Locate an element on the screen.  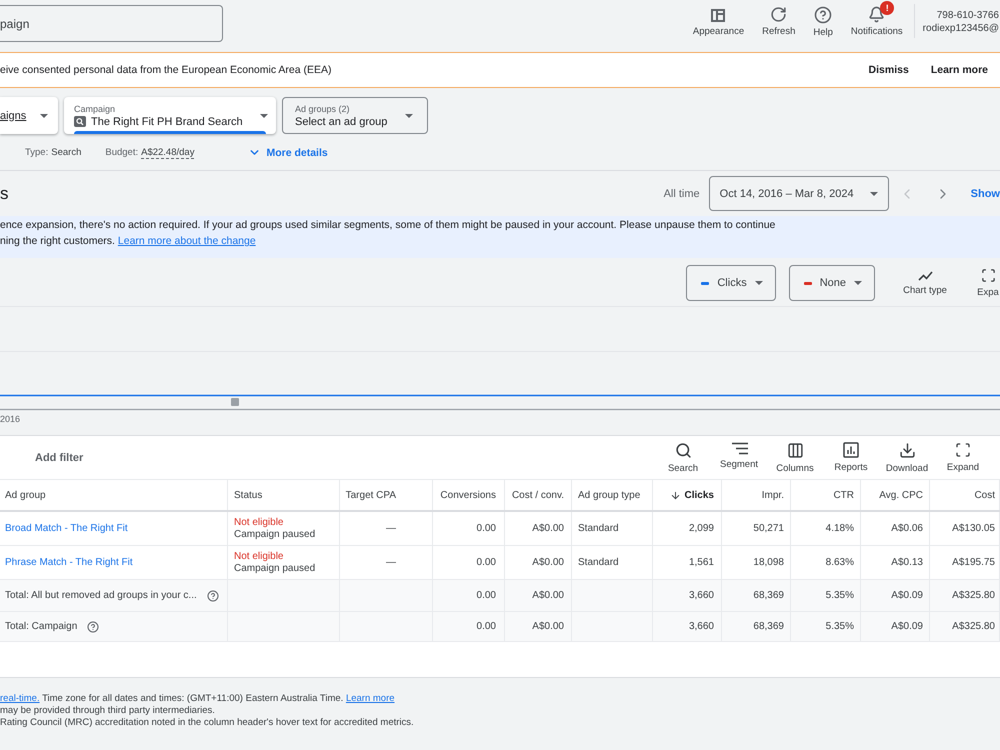
total-label: Total: Campaign is located at coordinates (41, 626).